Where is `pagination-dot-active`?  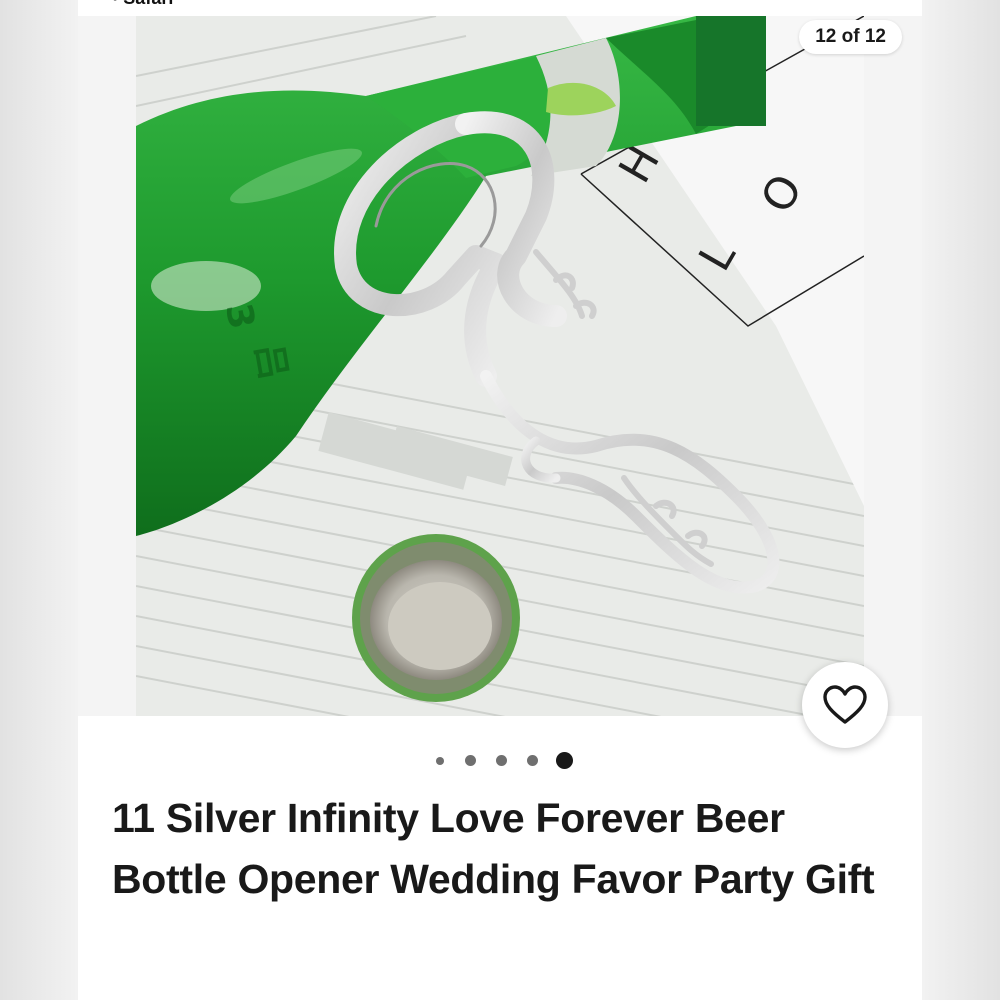 pagination-dot-active is located at coordinates (564, 760).